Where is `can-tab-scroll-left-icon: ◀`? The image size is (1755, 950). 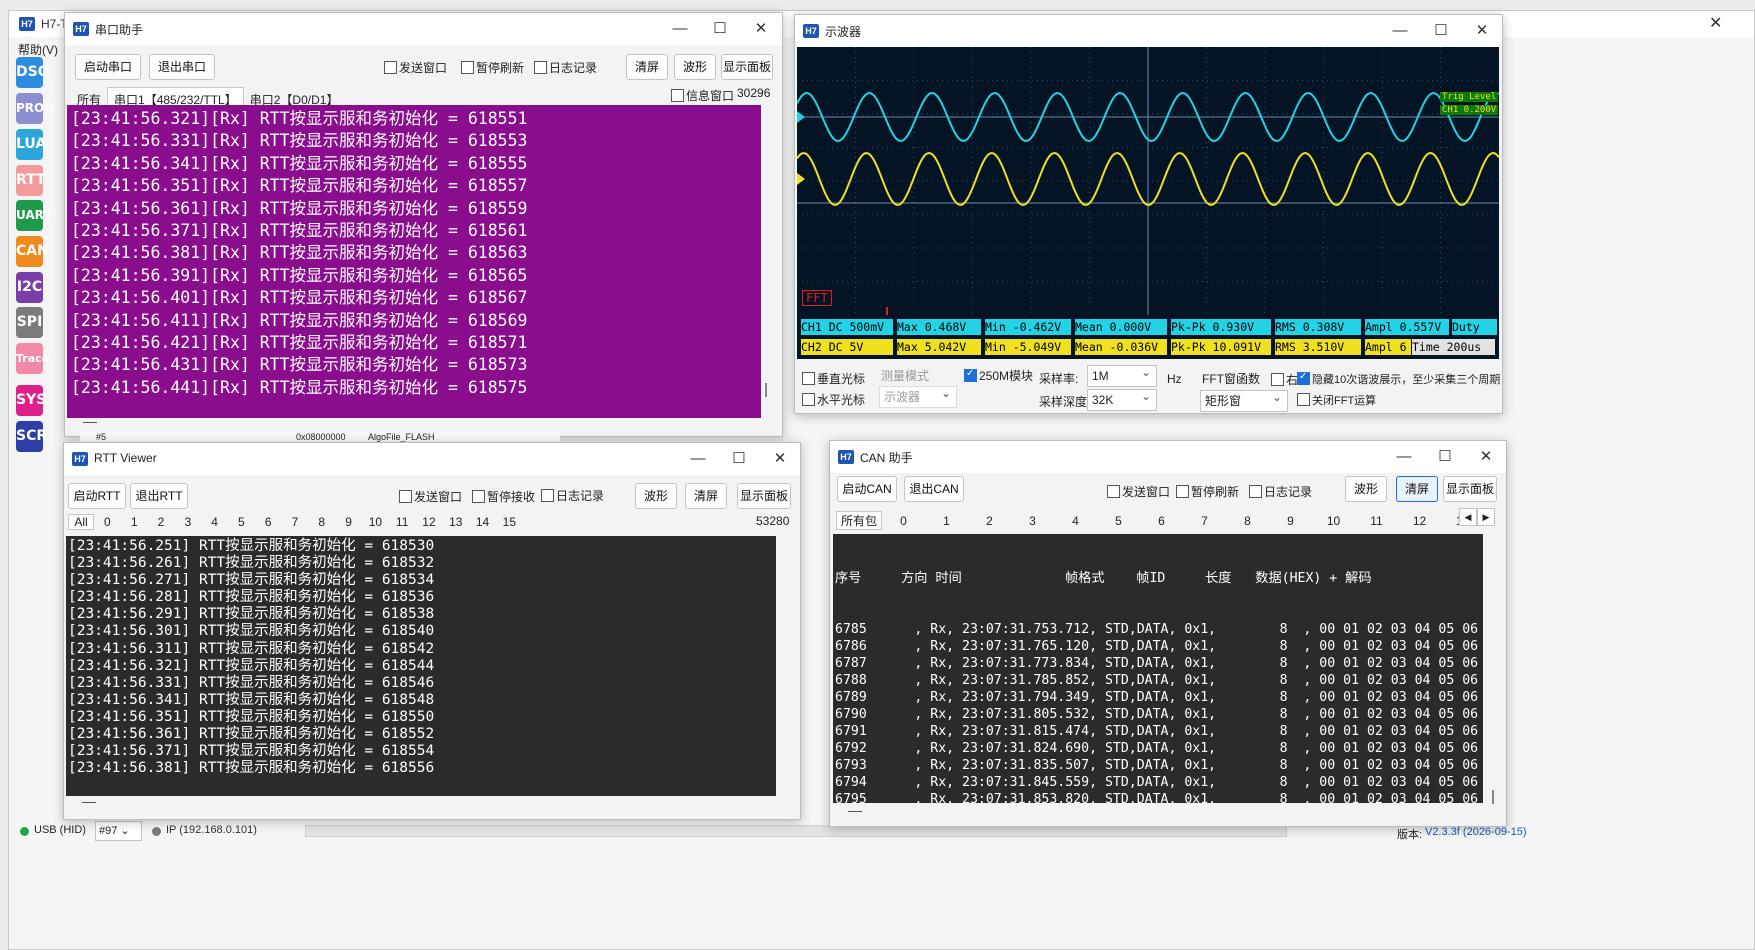 can-tab-scroll-left-icon: ◀ is located at coordinates (1468, 517).